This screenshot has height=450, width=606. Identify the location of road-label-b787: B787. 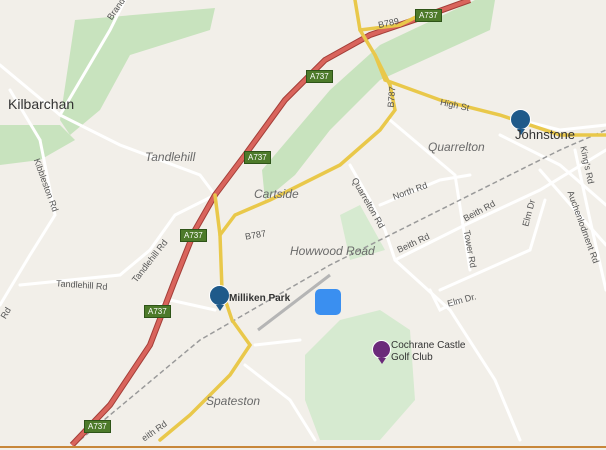
(391, 97).